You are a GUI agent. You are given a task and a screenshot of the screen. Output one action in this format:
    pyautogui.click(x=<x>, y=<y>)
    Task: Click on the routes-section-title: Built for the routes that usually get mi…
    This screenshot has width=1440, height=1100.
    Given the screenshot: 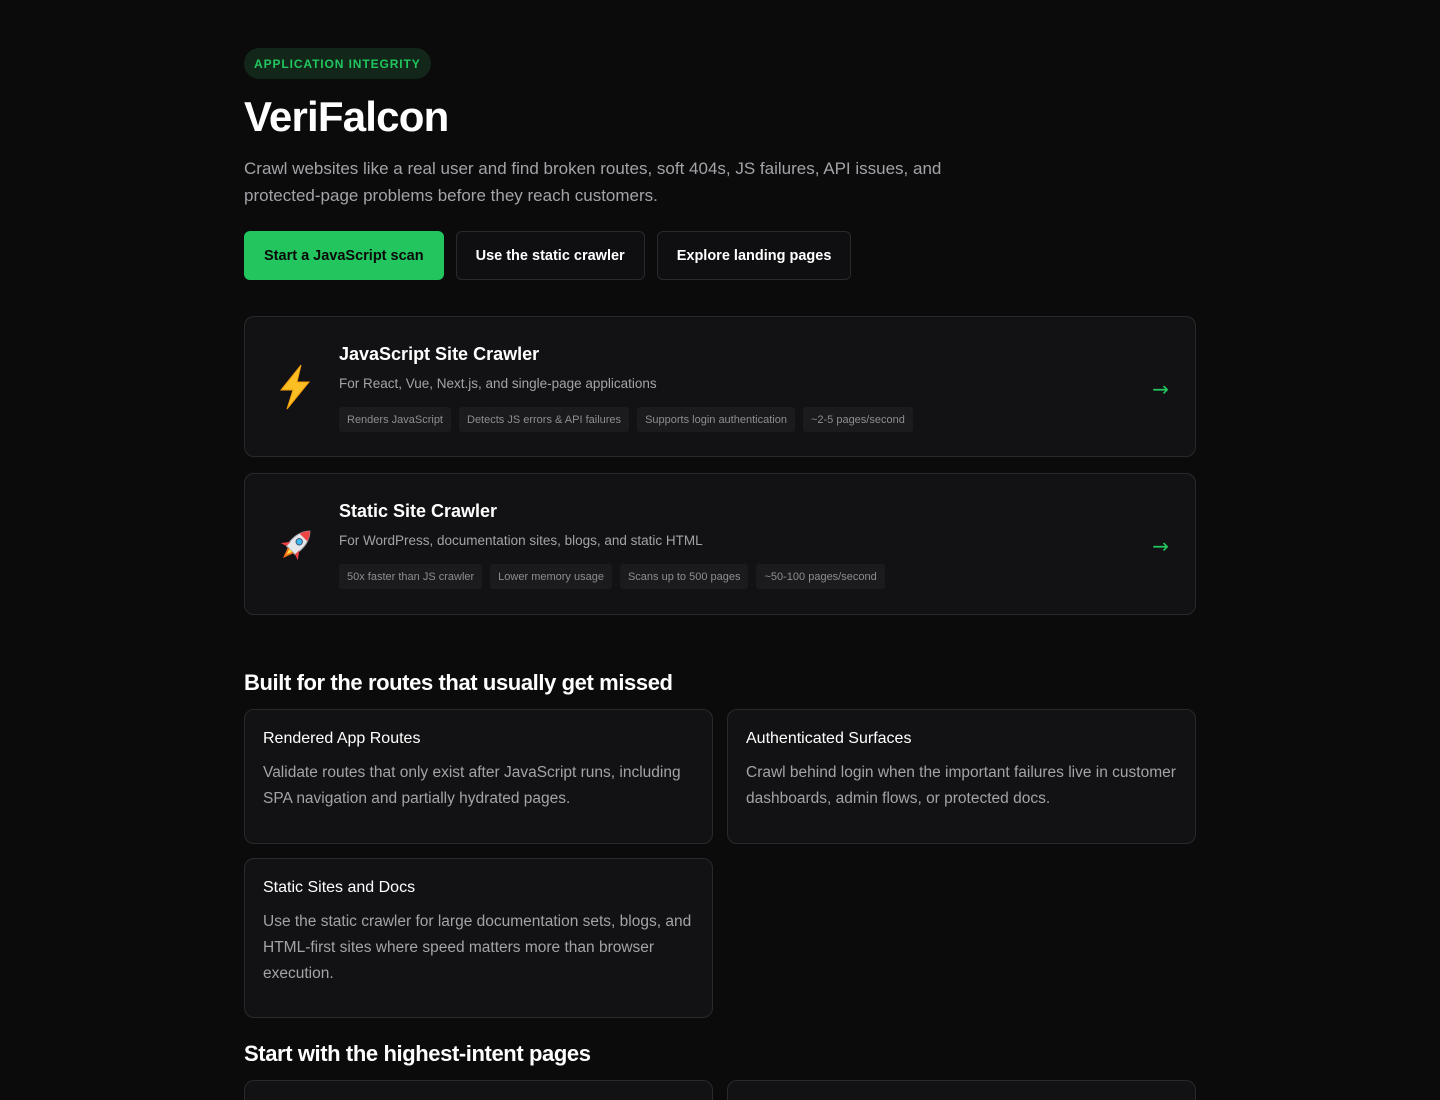 What is the action you would take?
    pyautogui.click(x=458, y=682)
    